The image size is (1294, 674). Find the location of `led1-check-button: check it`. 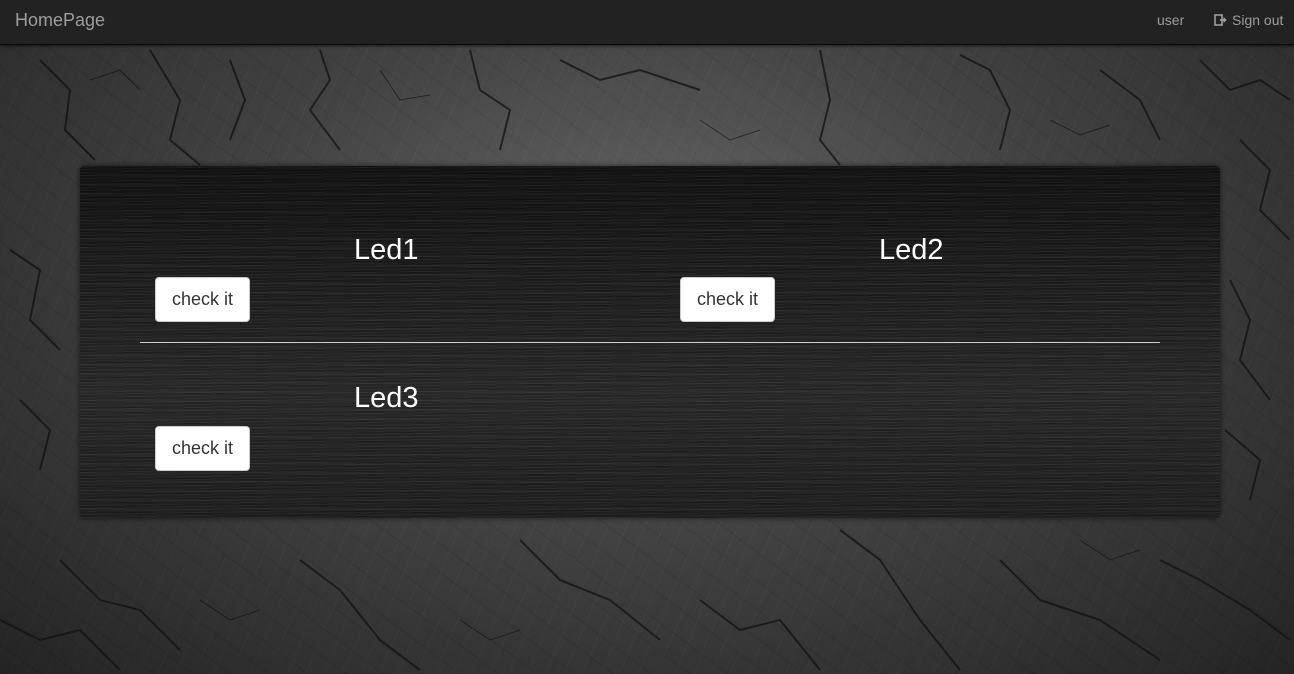

led1-check-button: check it is located at coordinates (202, 299).